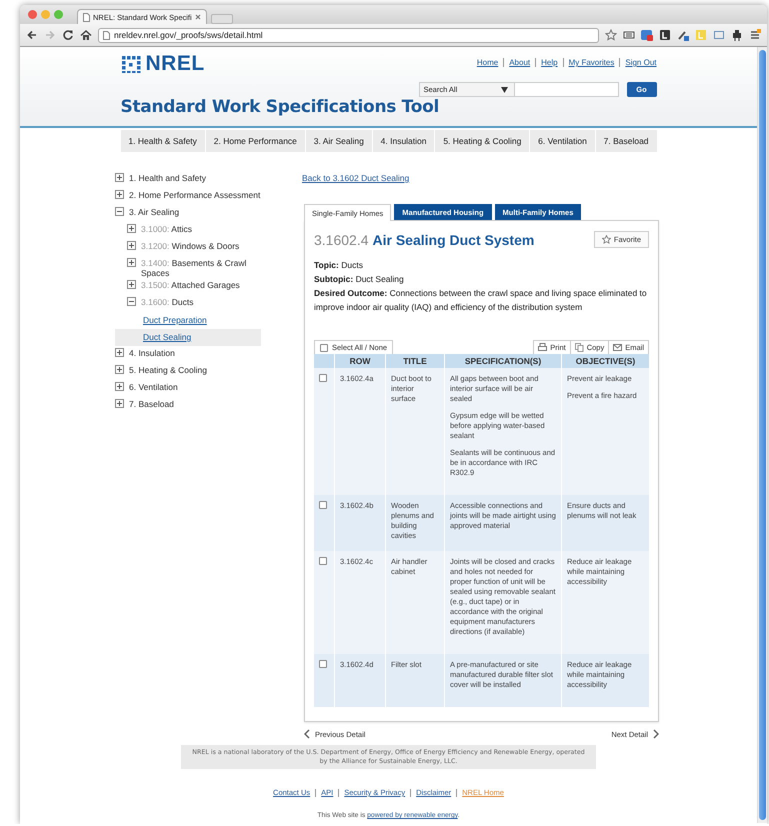 The image size is (769, 826). Describe the element at coordinates (626, 141) in the screenshot. I see `nav-tab: 7. Baseload` at that location.